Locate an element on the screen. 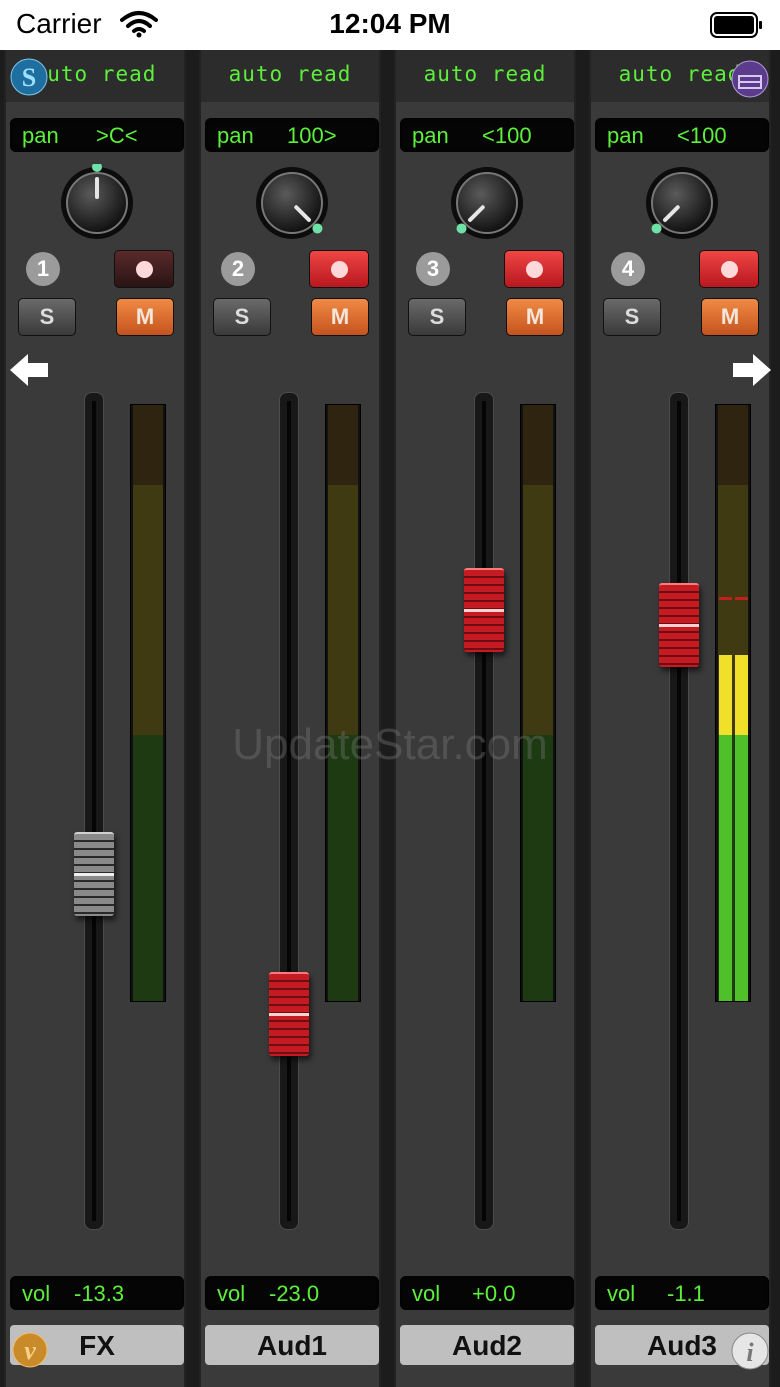 The width and height of the screenshot is (780, 1387). vol-value: -1.1 is located at coordinates (686, 1293).